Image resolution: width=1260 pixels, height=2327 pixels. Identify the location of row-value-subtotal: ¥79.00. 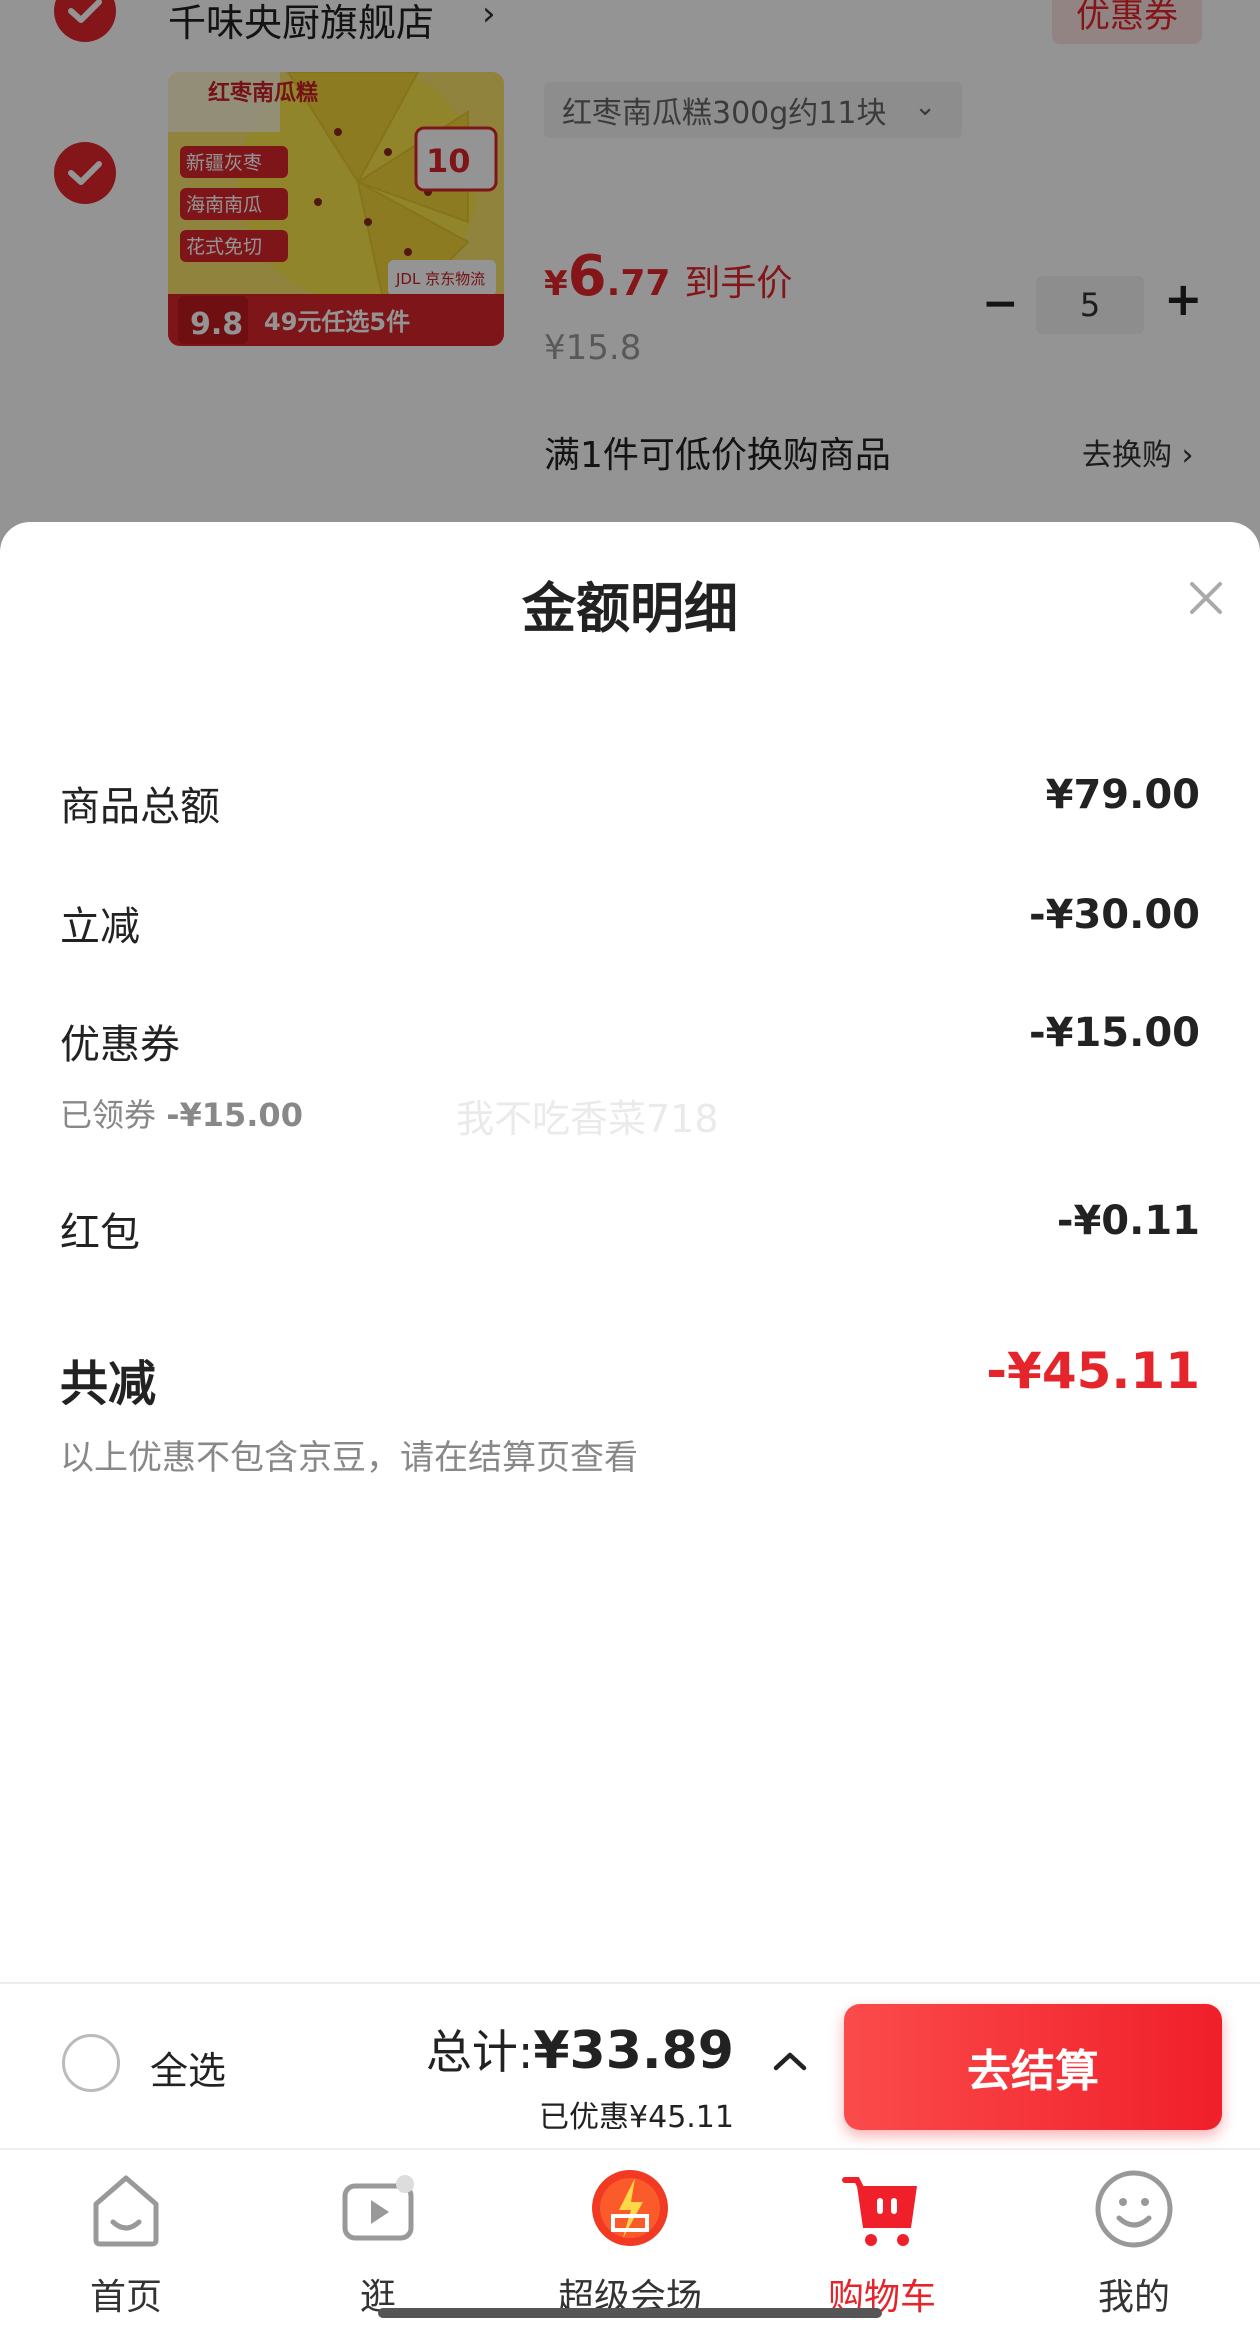
(1122, 795).